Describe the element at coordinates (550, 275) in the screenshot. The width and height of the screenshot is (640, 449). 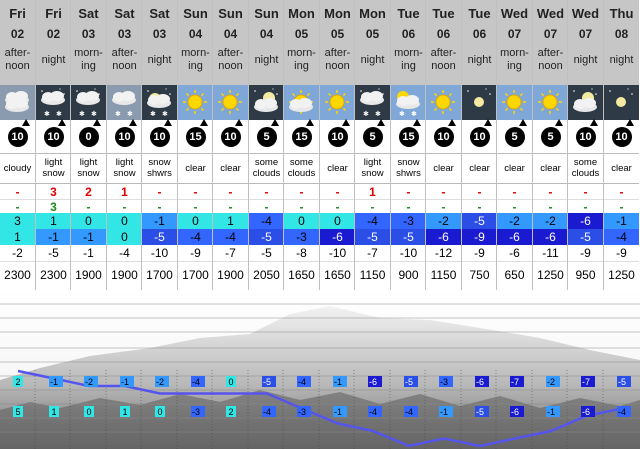
I see `freezing-level: 1250` at that location.